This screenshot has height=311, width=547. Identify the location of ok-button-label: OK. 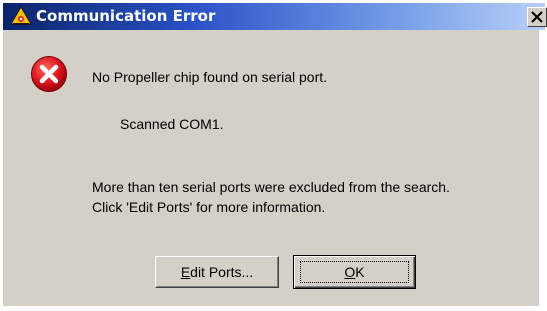
(354, 272).